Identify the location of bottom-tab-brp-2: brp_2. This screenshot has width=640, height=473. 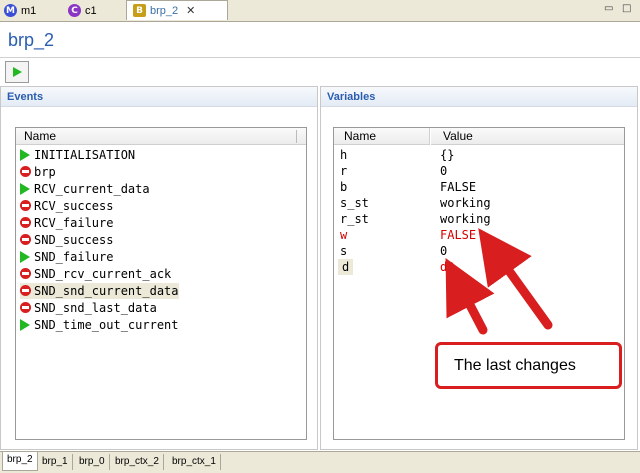
(20, 461).